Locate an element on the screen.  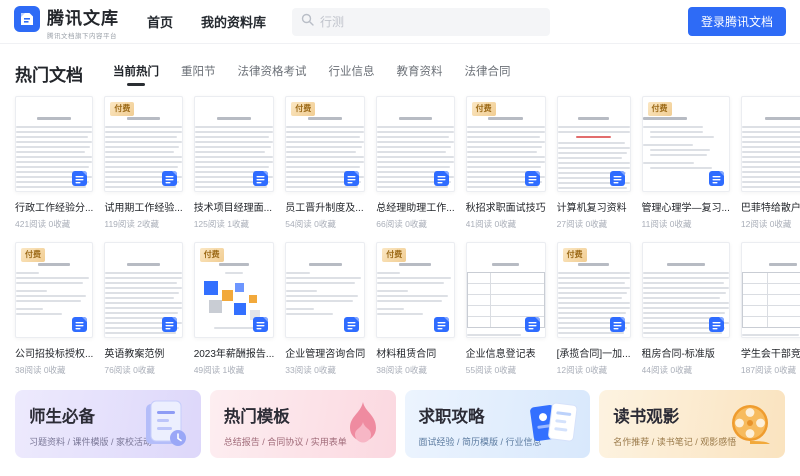
doc-stats: 33阅读 0收藏 is located at coordinates (310, 370).